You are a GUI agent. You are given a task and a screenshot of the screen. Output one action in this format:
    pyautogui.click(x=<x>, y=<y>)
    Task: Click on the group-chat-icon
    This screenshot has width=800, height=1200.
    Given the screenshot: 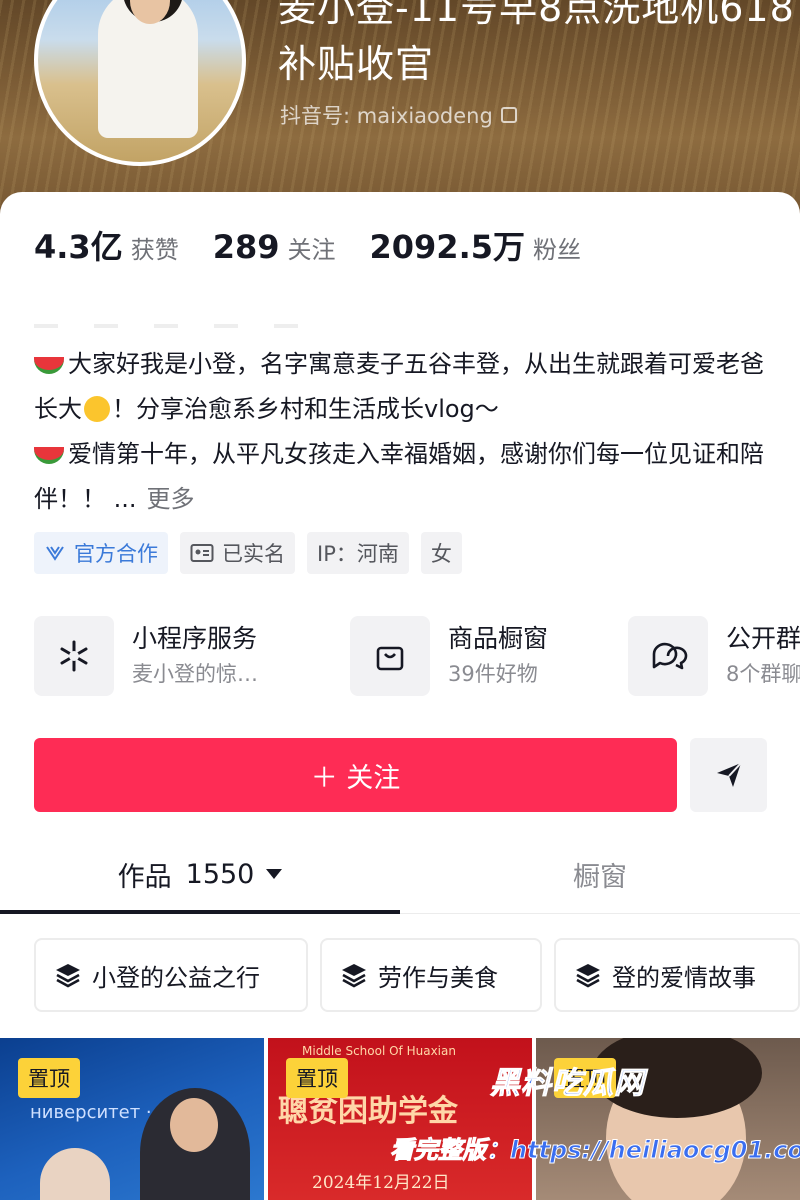 What is the action you would take?
    pyautogui.click(x=668, y=656)
    